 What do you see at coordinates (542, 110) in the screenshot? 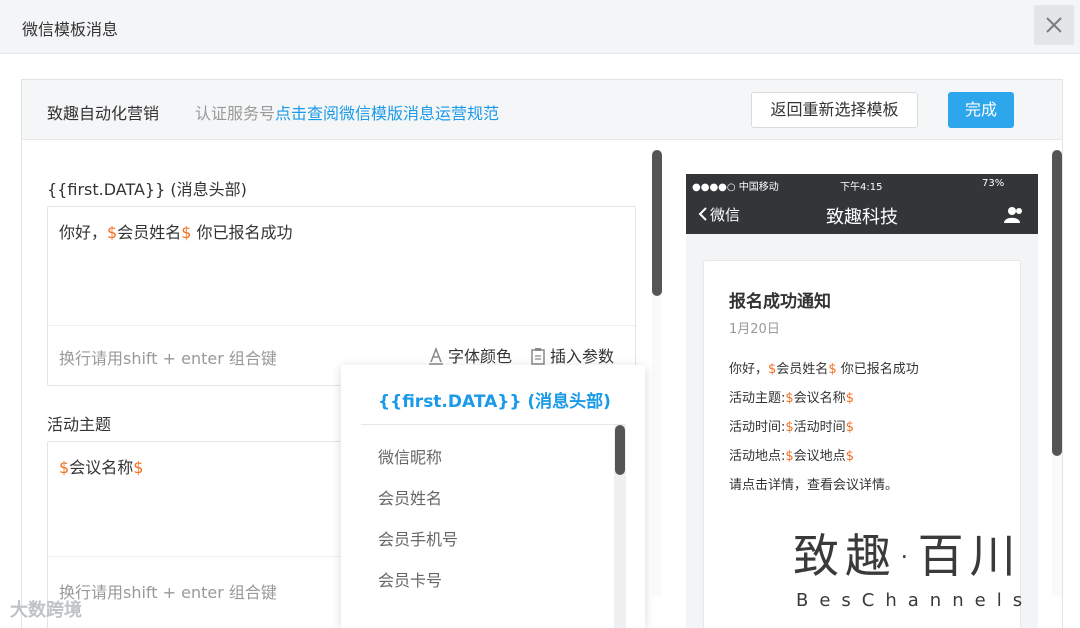
I see `panel-toolbar: 致趣自动化营销 认证服务号点击查阅微信模版消息运营规范 返回重新选择模板 完成` at bounding box center [542, 110].